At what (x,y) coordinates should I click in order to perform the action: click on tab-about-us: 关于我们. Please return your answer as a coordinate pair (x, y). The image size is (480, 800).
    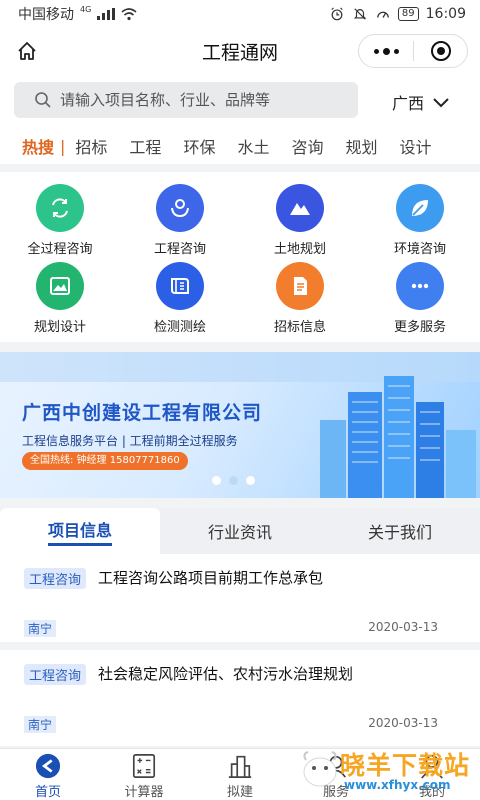
    Looking at the image, I should click on (400, 531).